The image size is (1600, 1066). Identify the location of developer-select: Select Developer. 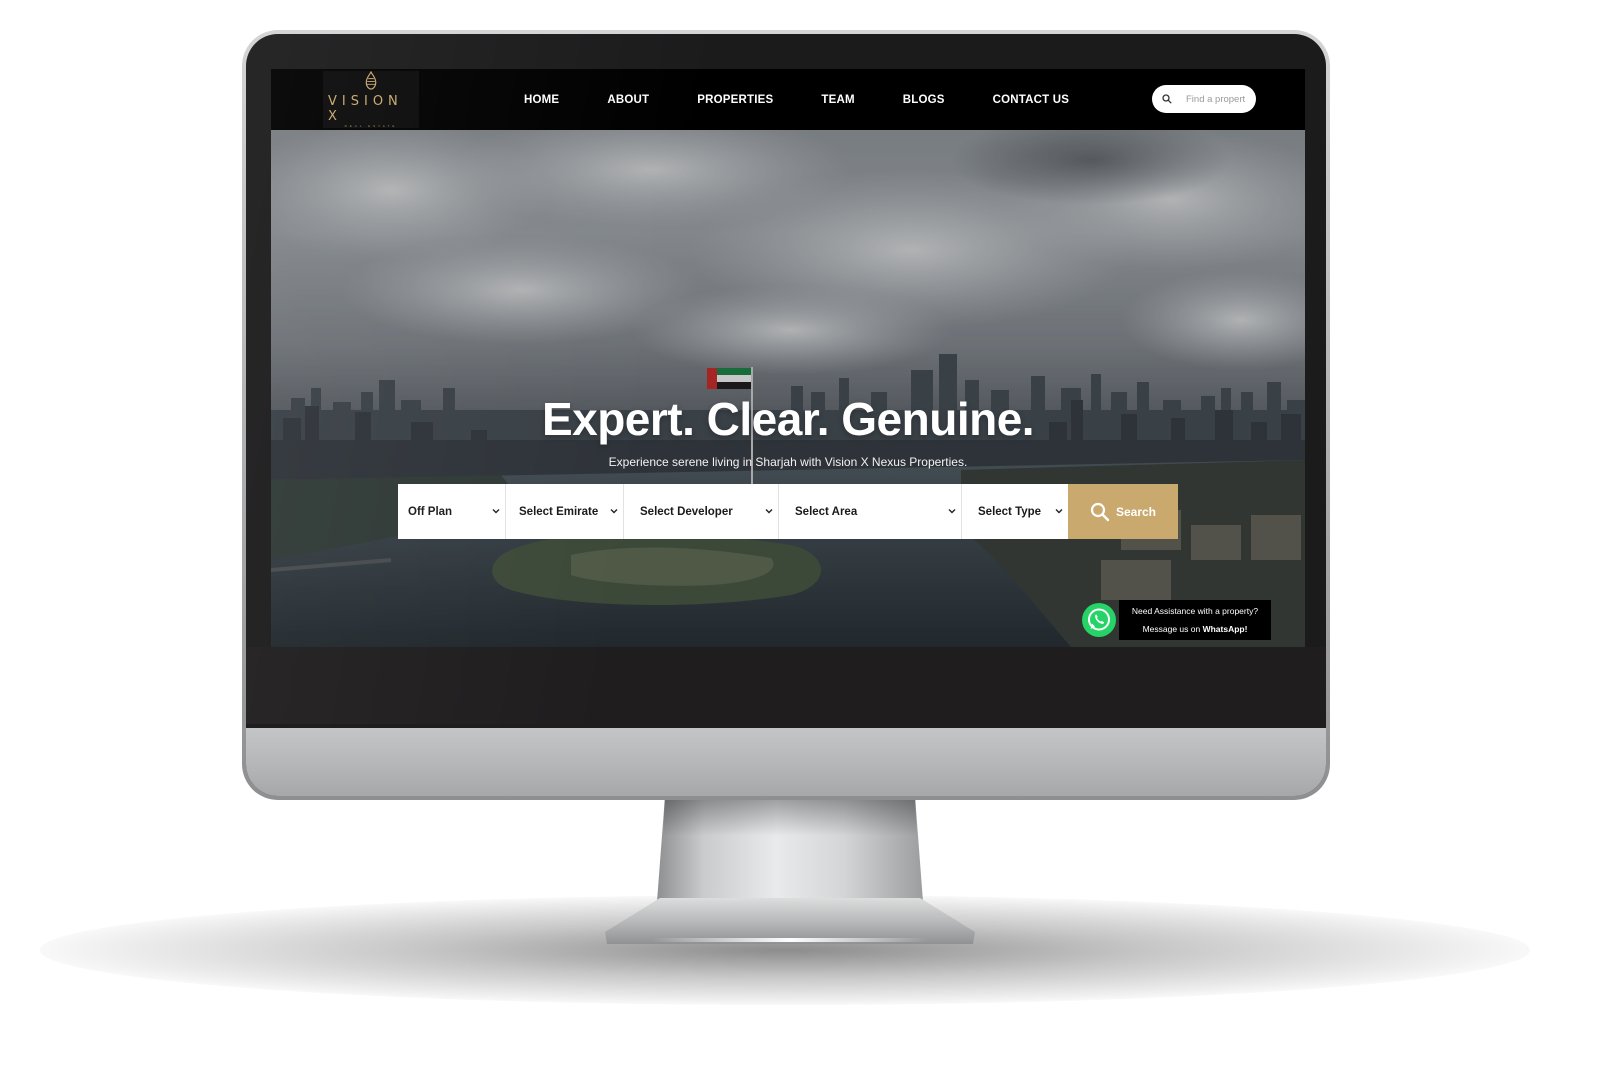
(701, 511).